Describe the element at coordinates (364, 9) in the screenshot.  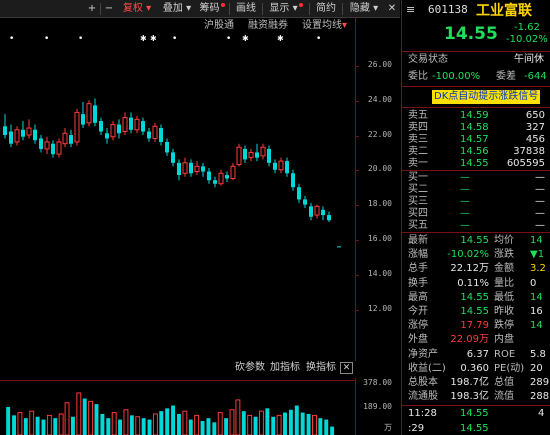
I see `hide-dropdown: 隐藏 ▾` at that location.